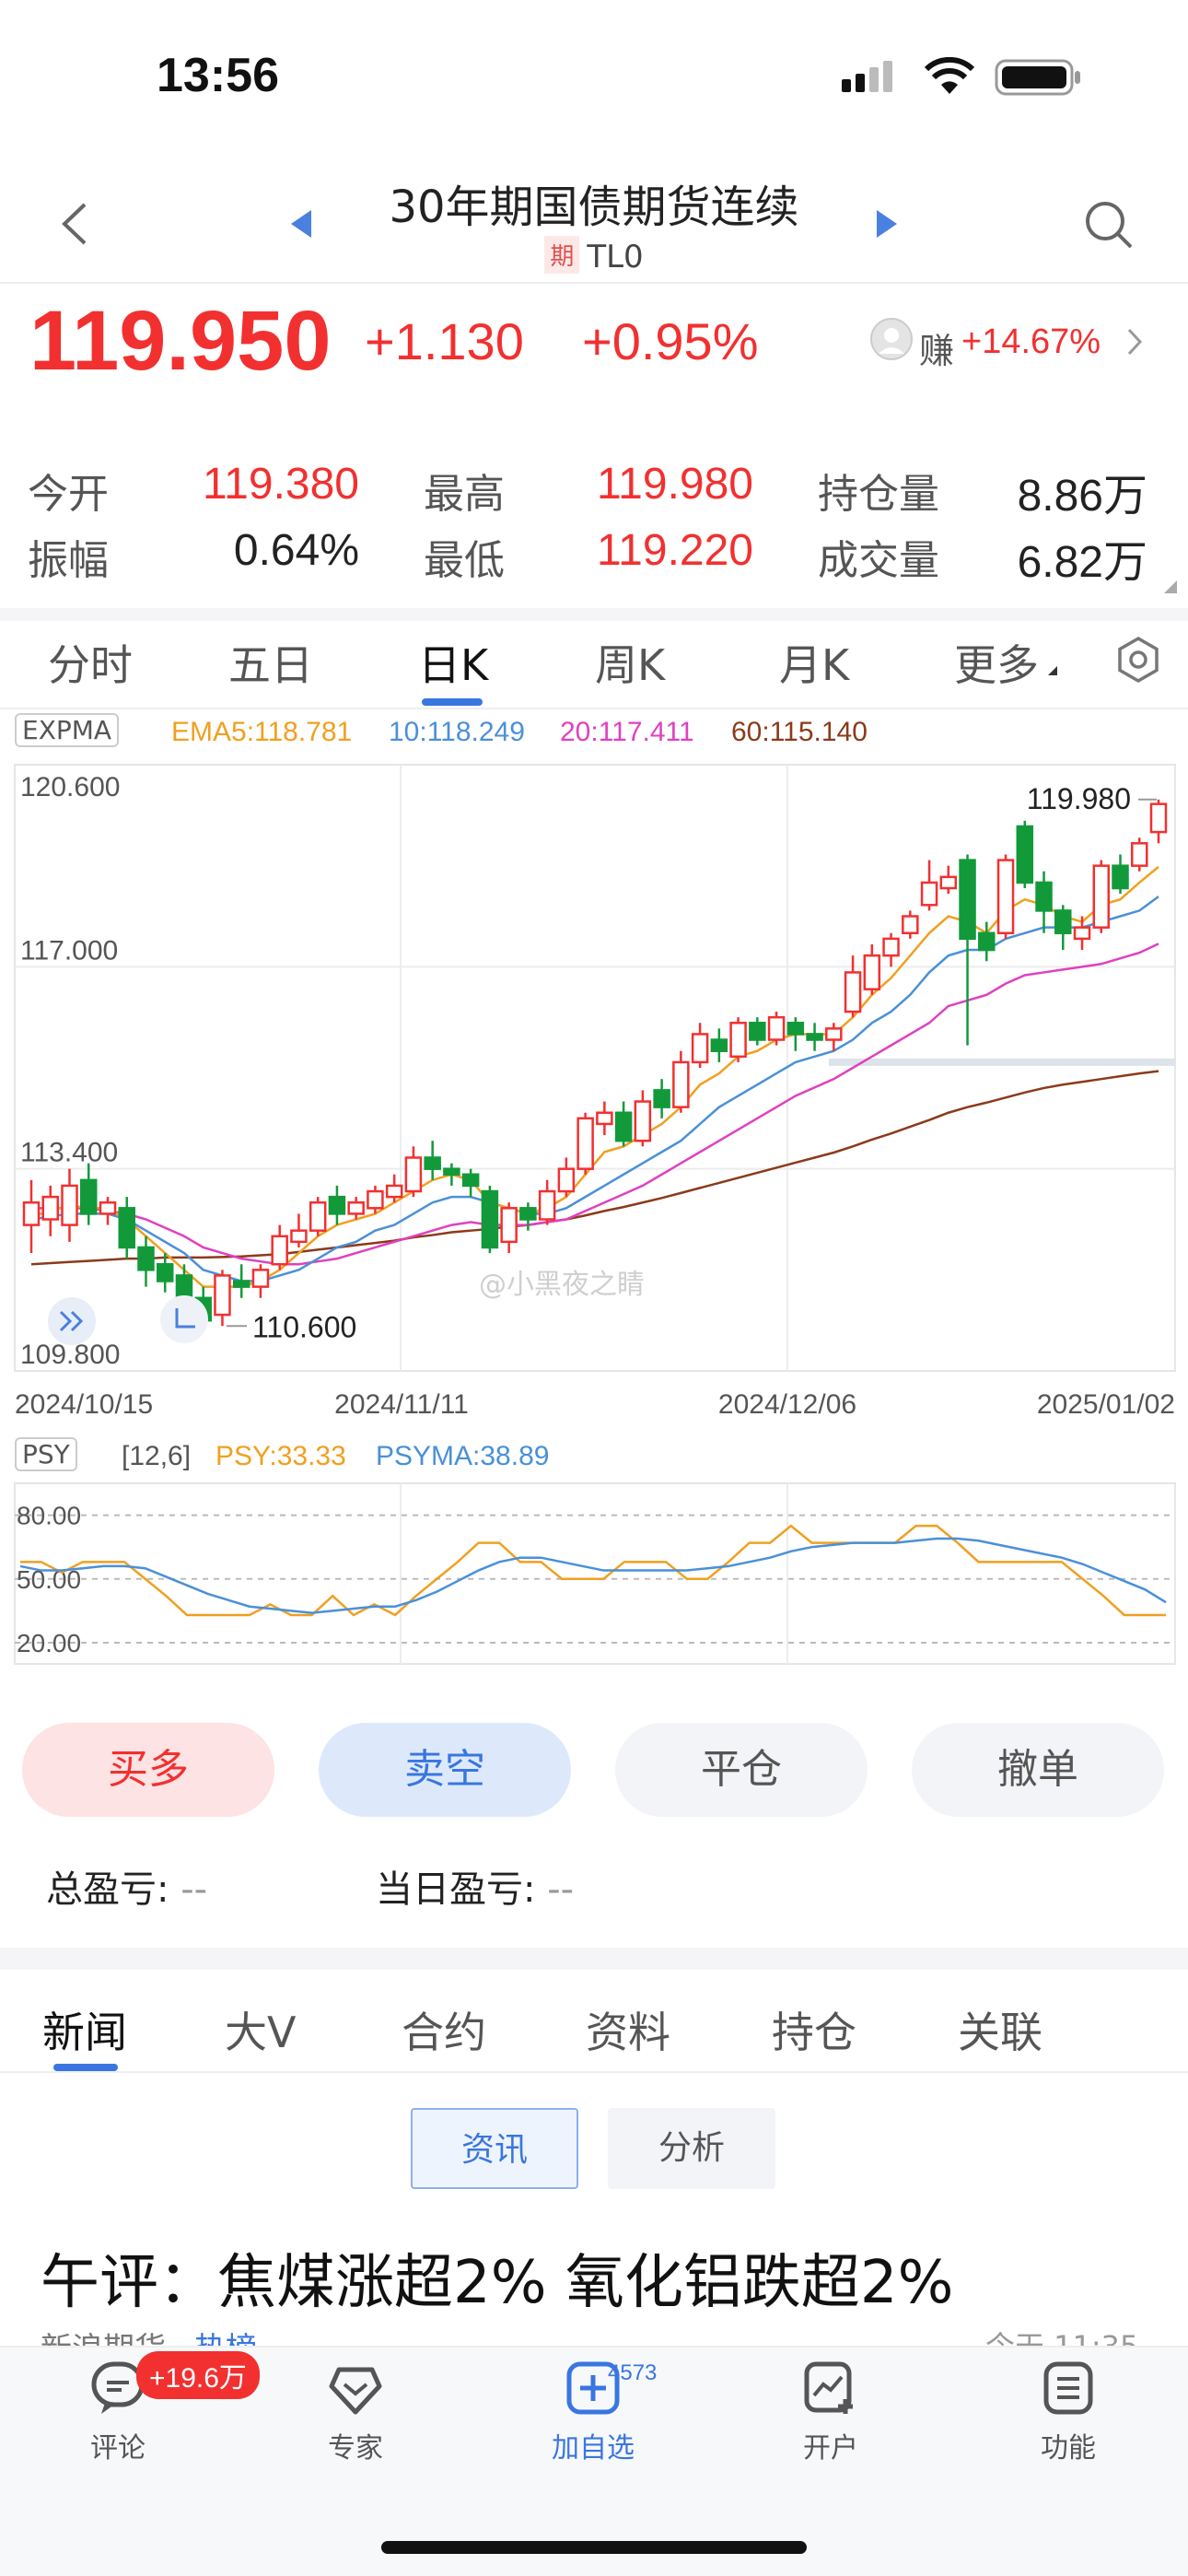 This screenshot has height=2576, width=1188. Describe the element at coordinates (1134, 343) in the screenshot. I see `chevron-right-icon` at that location.